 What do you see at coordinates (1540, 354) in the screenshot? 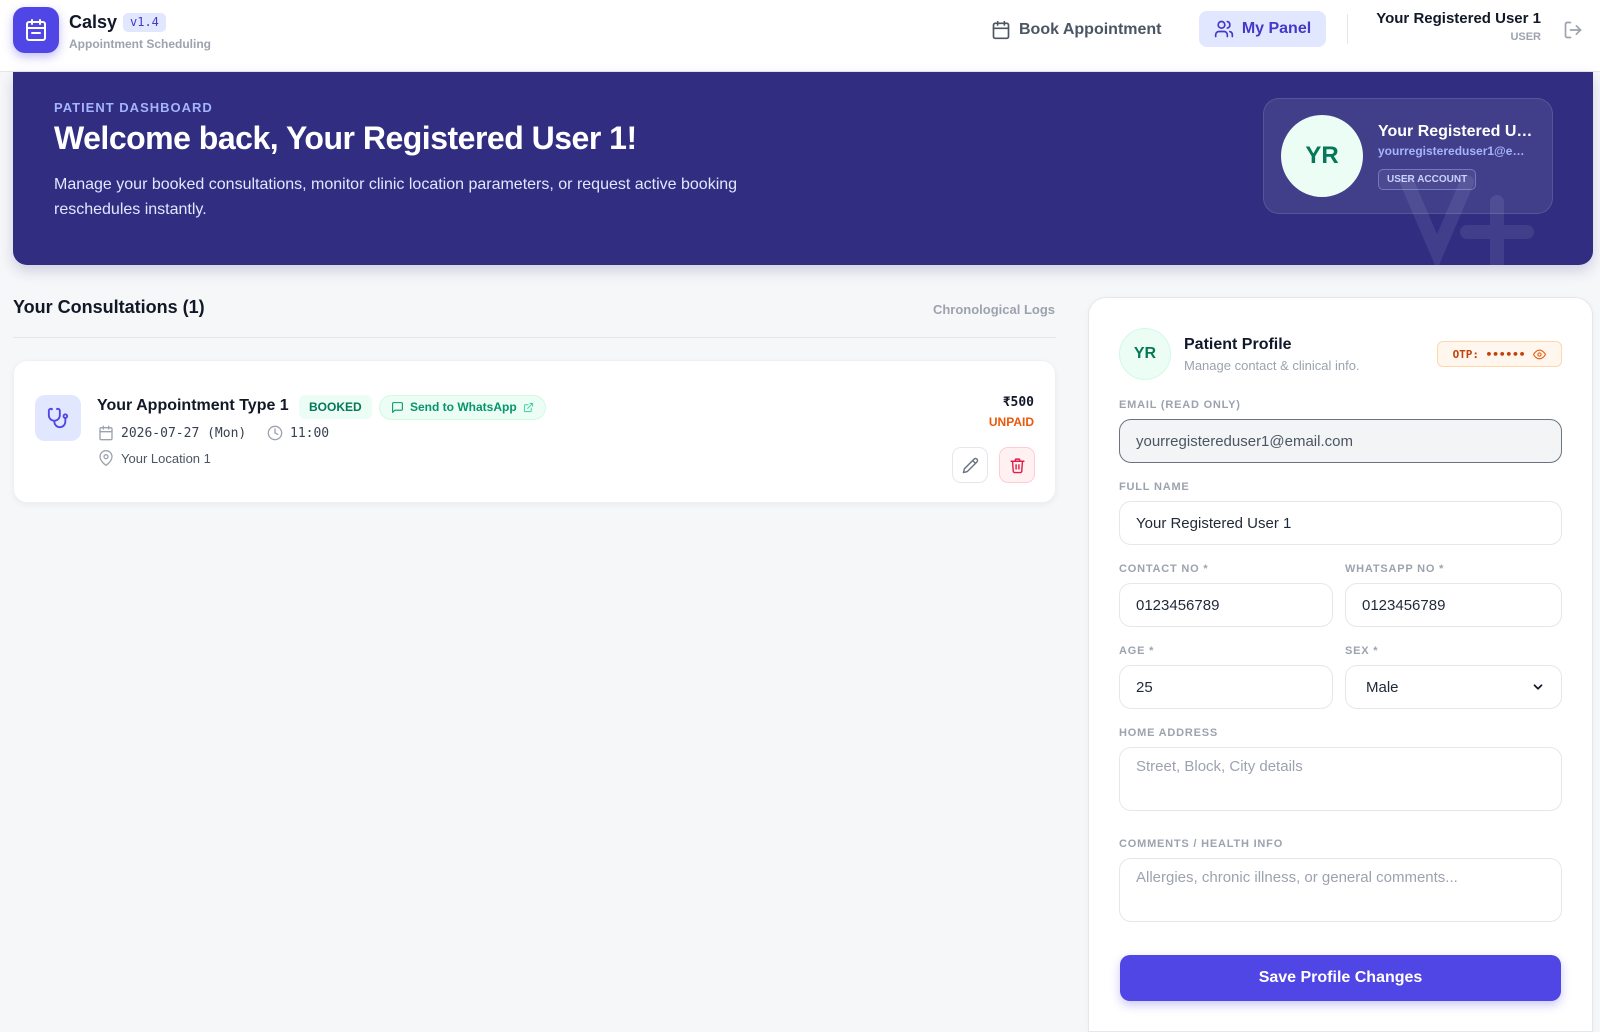
I see `eye-icon` at bounding box center [1540, 354].